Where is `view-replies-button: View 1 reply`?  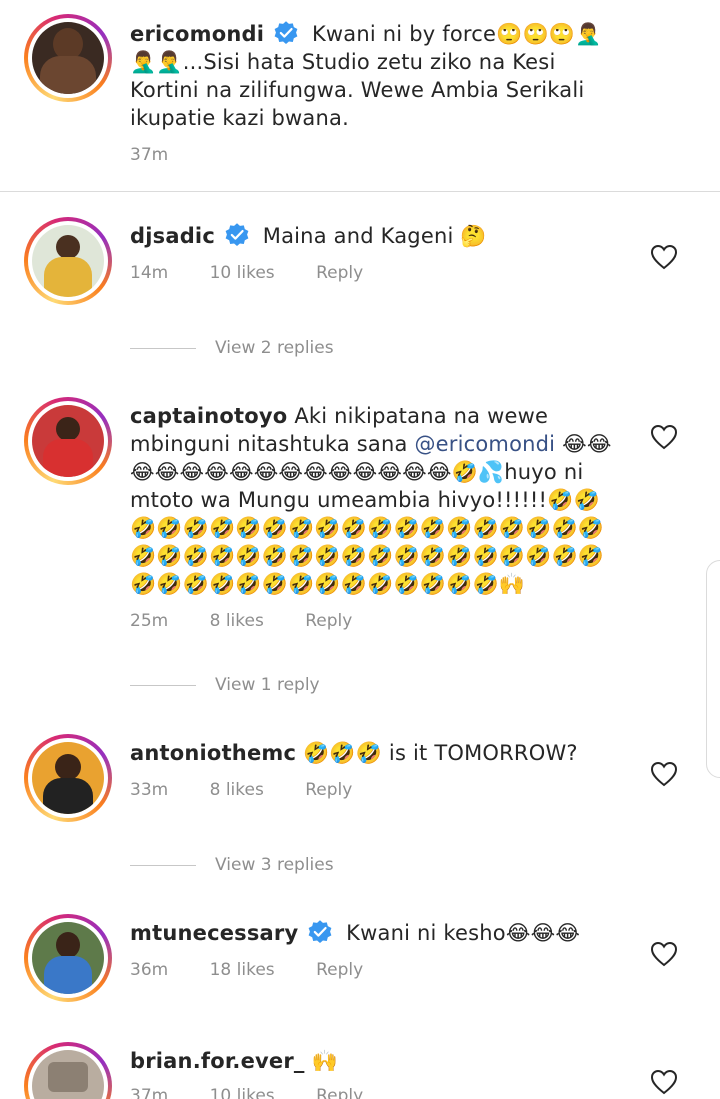
view-replies-button: View 1 reply is located at coordinates (225, 685).